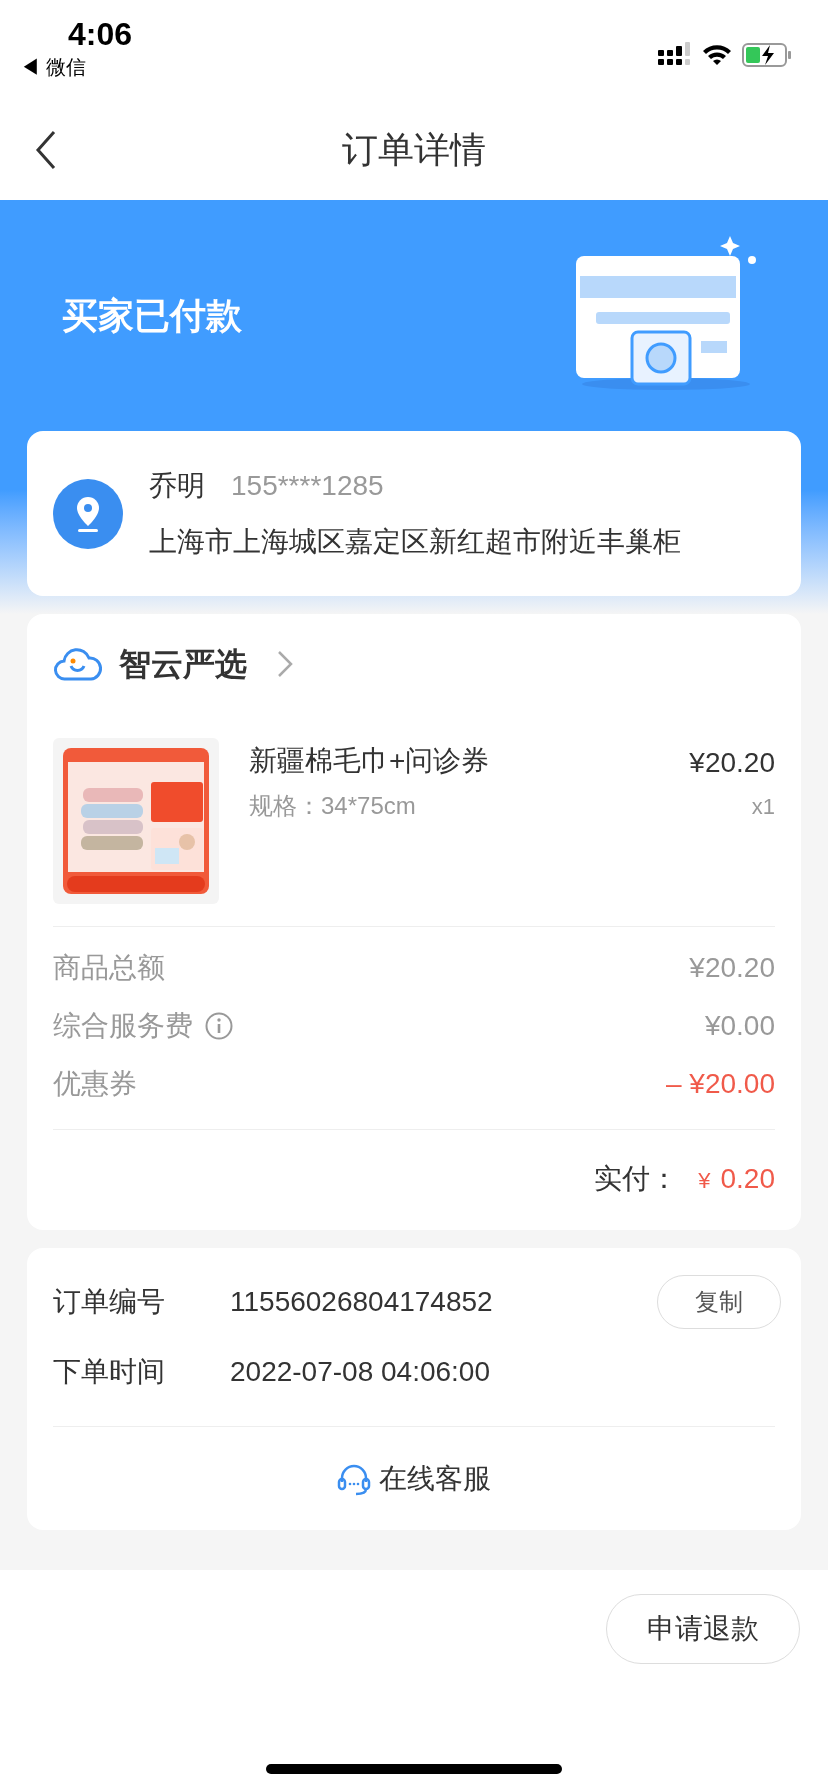 The height and width of the screenshot is (1792, 828). What do you see at coordinates (219, 1026) in the screenshot?
I see `info-icon` at bounding box center [219, 1026].